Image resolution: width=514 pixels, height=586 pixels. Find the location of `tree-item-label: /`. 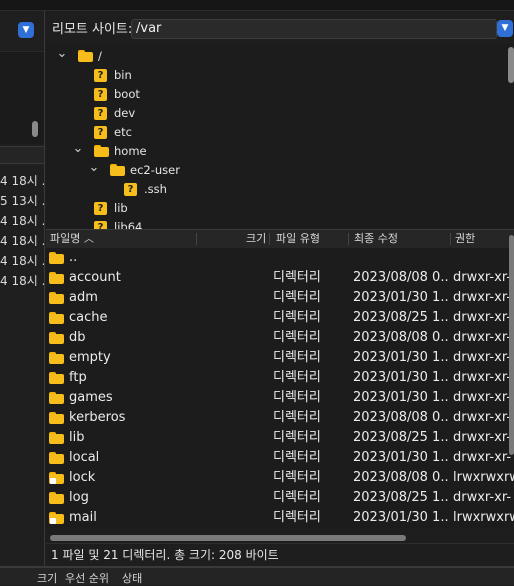

tree-item-label: / is located at coordinates (100, 56).